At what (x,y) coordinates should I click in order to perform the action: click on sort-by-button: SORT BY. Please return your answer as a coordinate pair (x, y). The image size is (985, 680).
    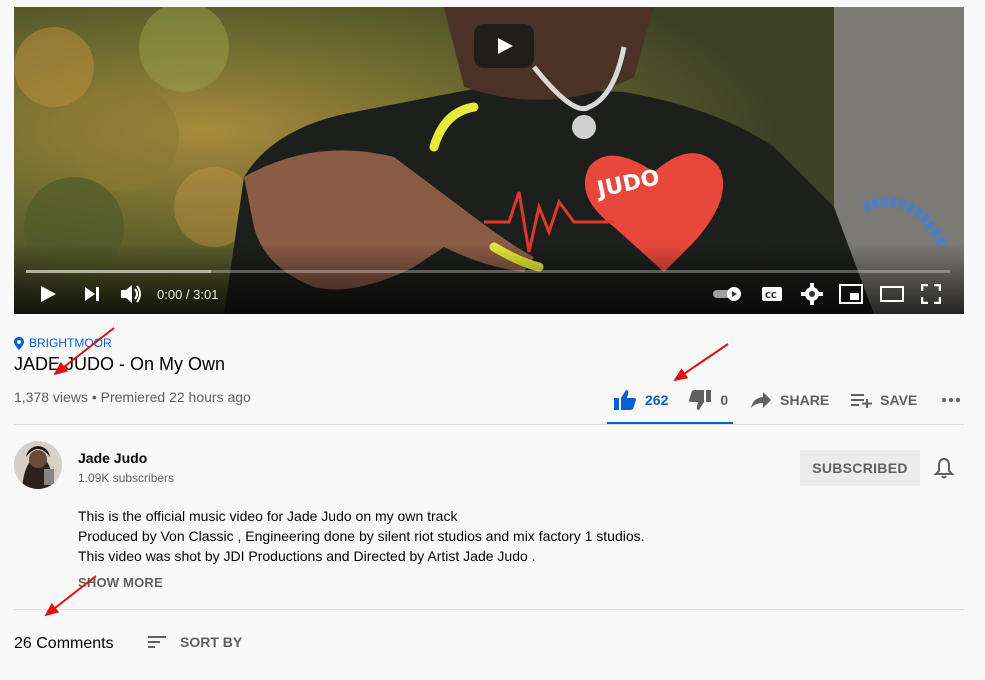
    Looking at the image, I should click on (195, 642).